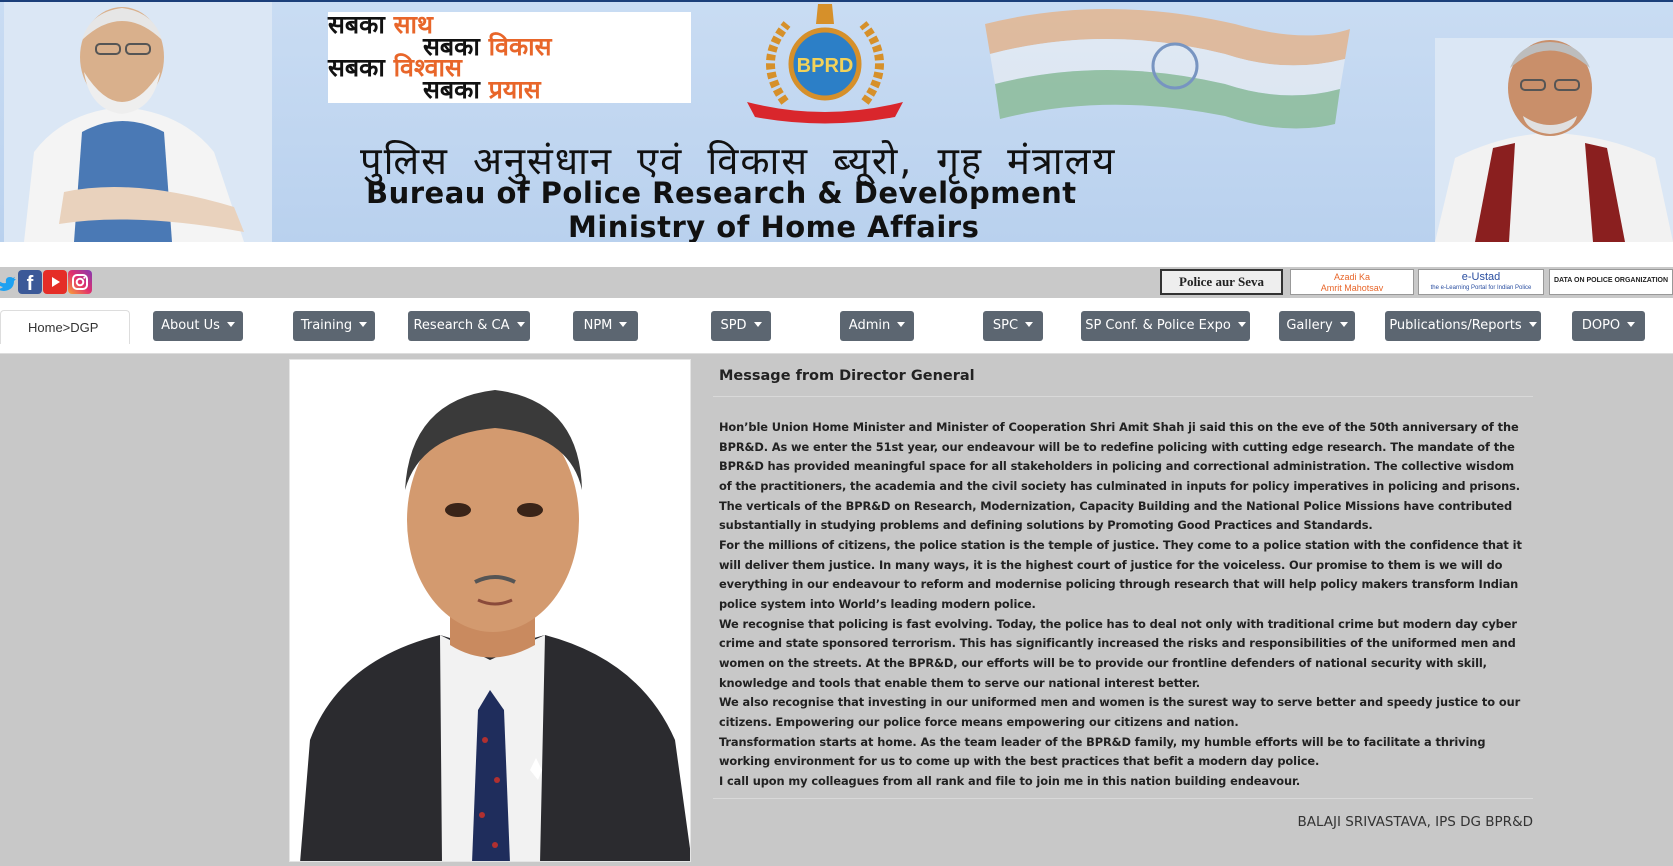 The image size is (1673, 866). What do you see at coordinates (198, 326) in the screenshot?
I see `nav-about-us: About Us` at bounding box center [198, 326].